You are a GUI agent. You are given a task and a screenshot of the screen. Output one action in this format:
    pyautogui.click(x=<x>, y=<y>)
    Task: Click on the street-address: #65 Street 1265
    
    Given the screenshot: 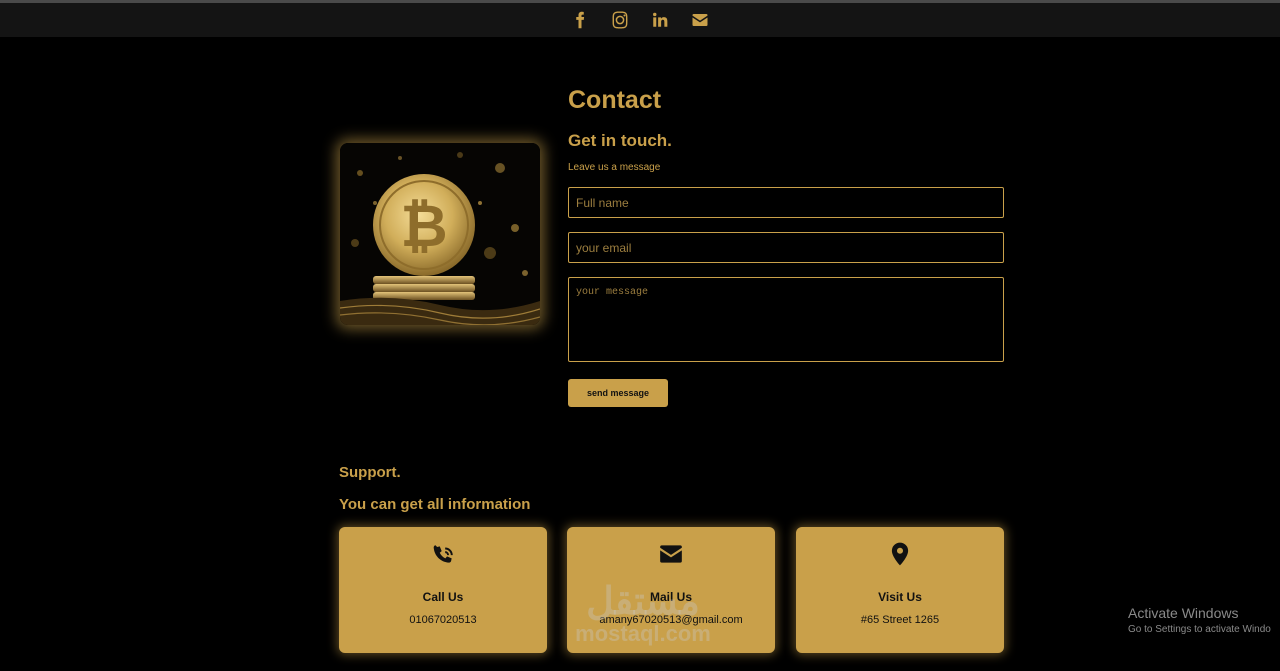 What is the action you would take?
    pyautogui.click(x=900, y=620)
    